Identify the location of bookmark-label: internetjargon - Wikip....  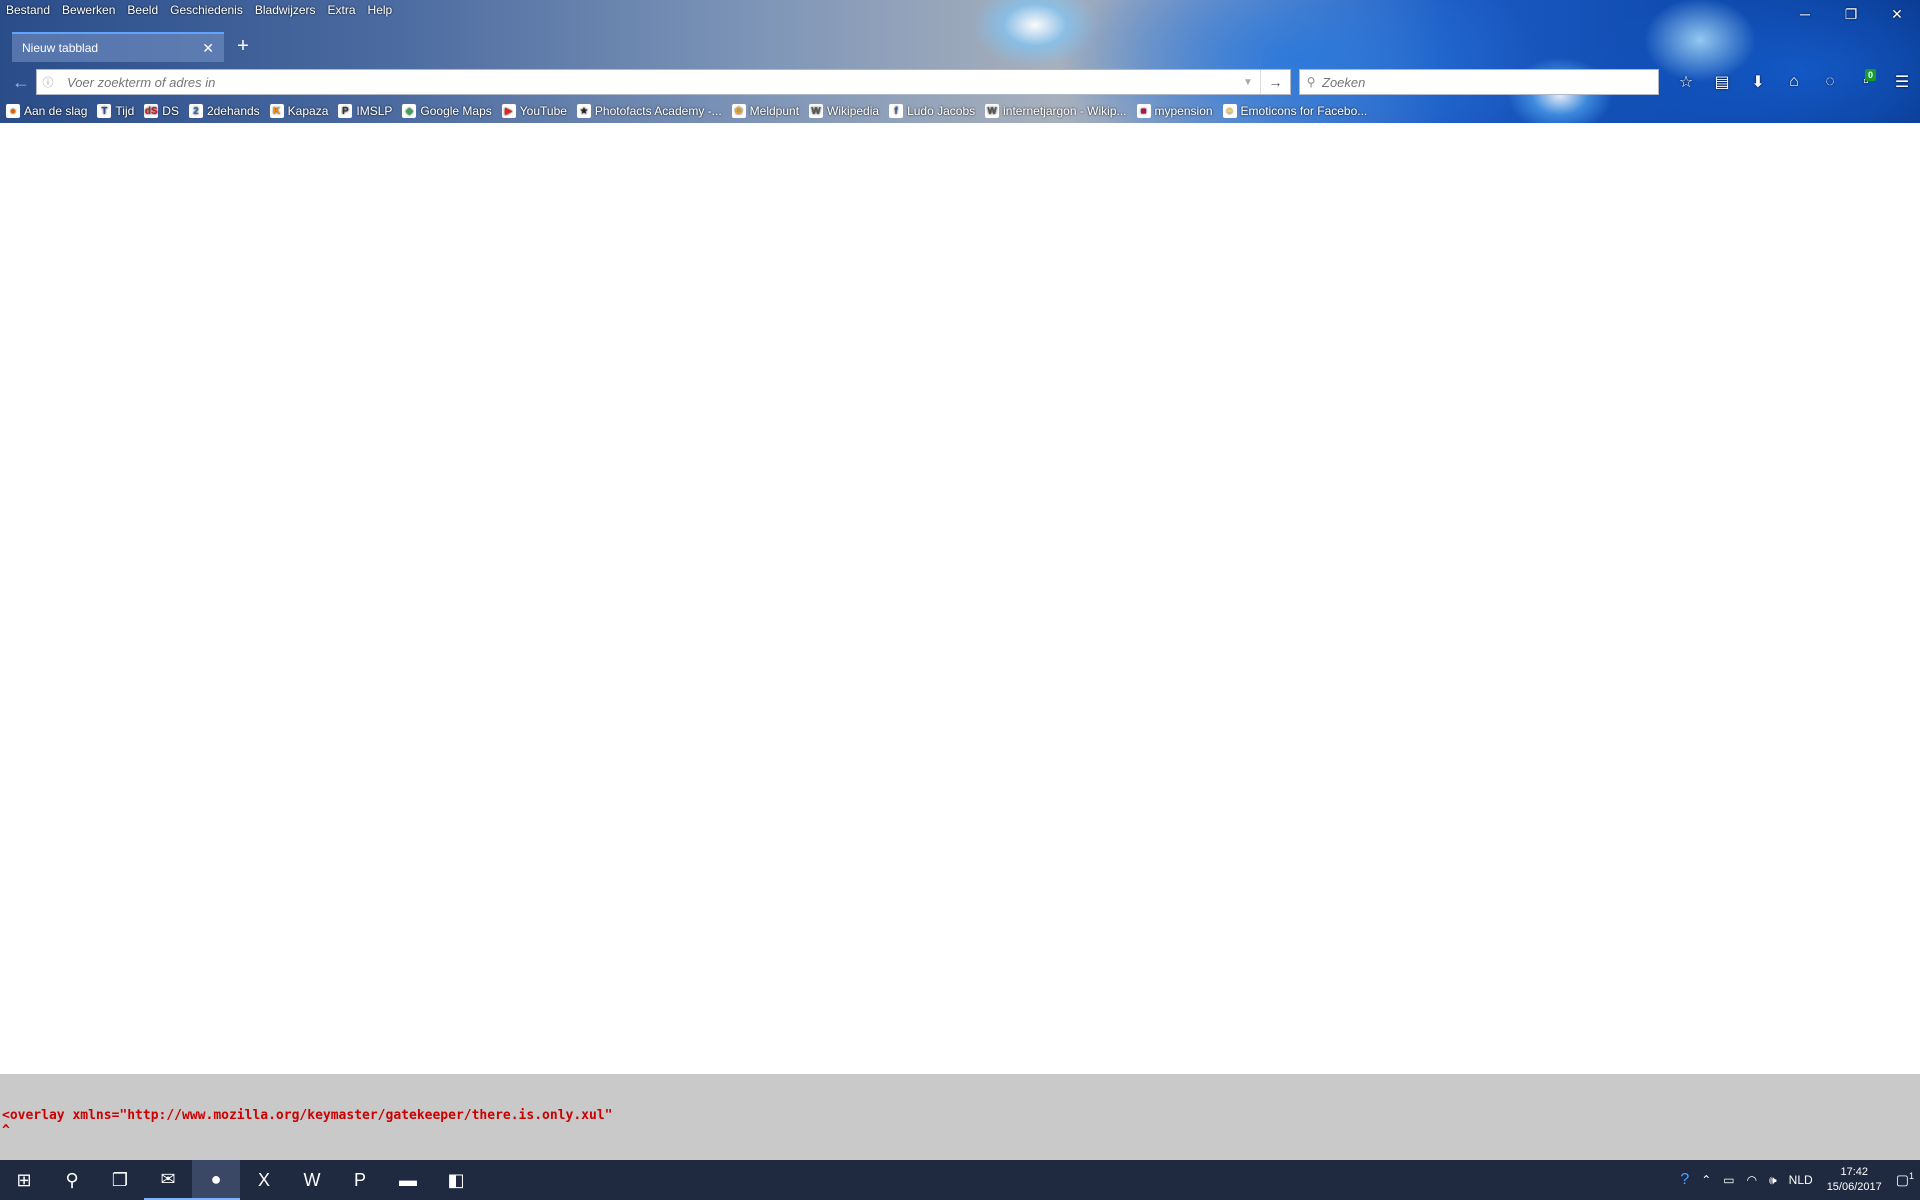
(1065, 111).